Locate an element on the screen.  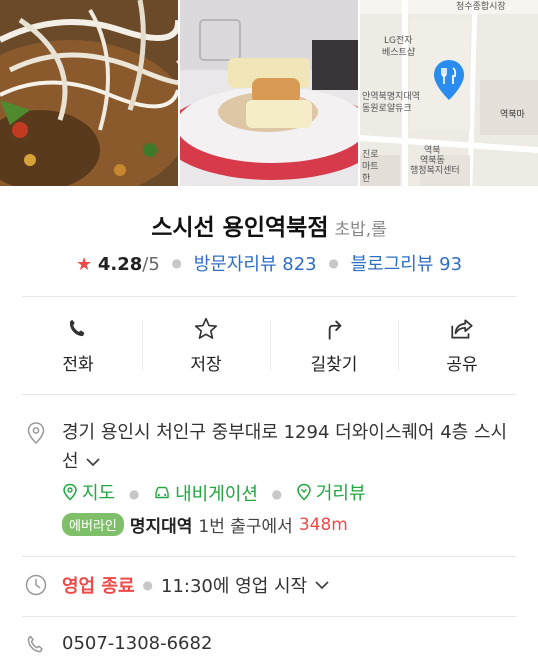
call-label: 전화 is located at coordinates (78, 365).